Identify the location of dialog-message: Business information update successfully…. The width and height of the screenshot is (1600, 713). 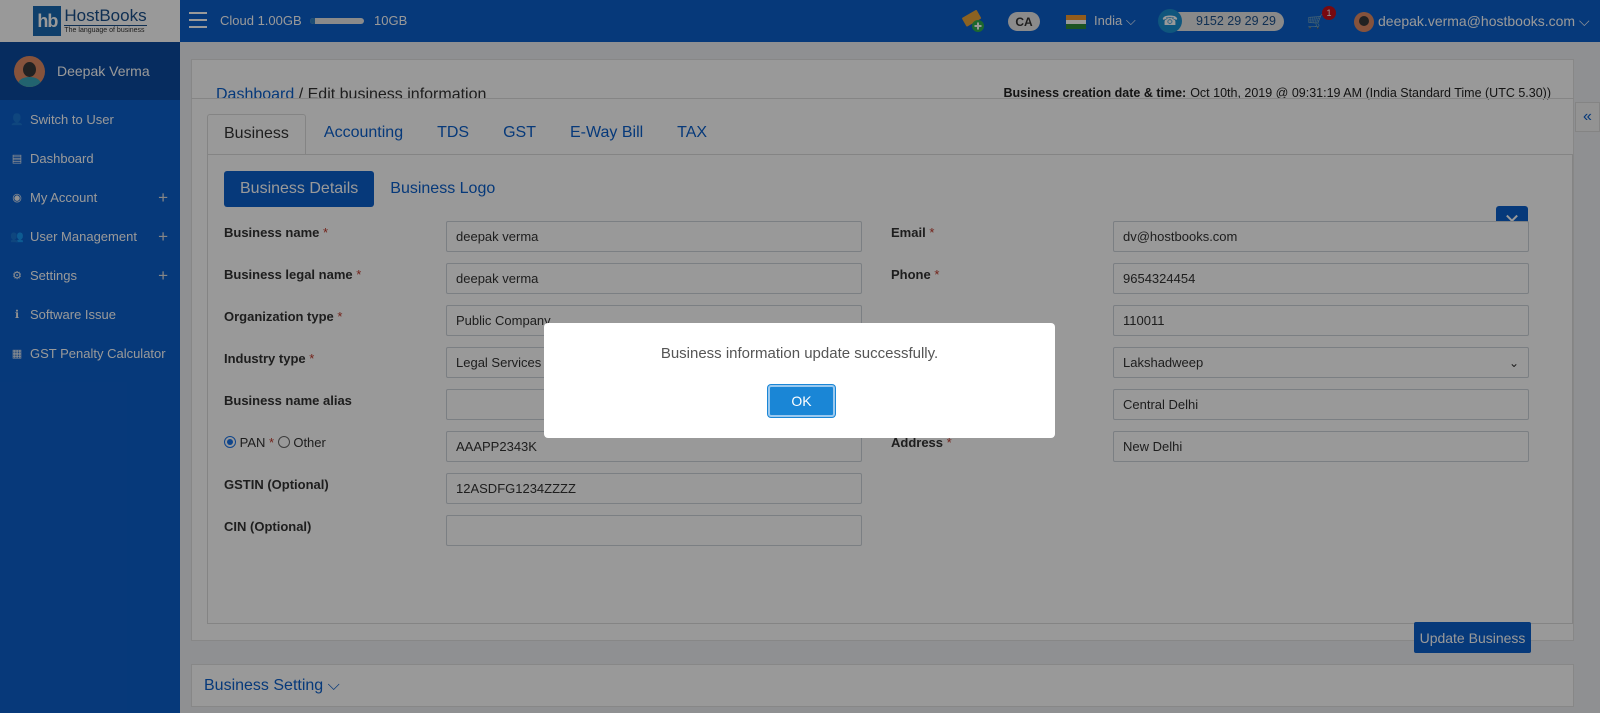
(799, 353).